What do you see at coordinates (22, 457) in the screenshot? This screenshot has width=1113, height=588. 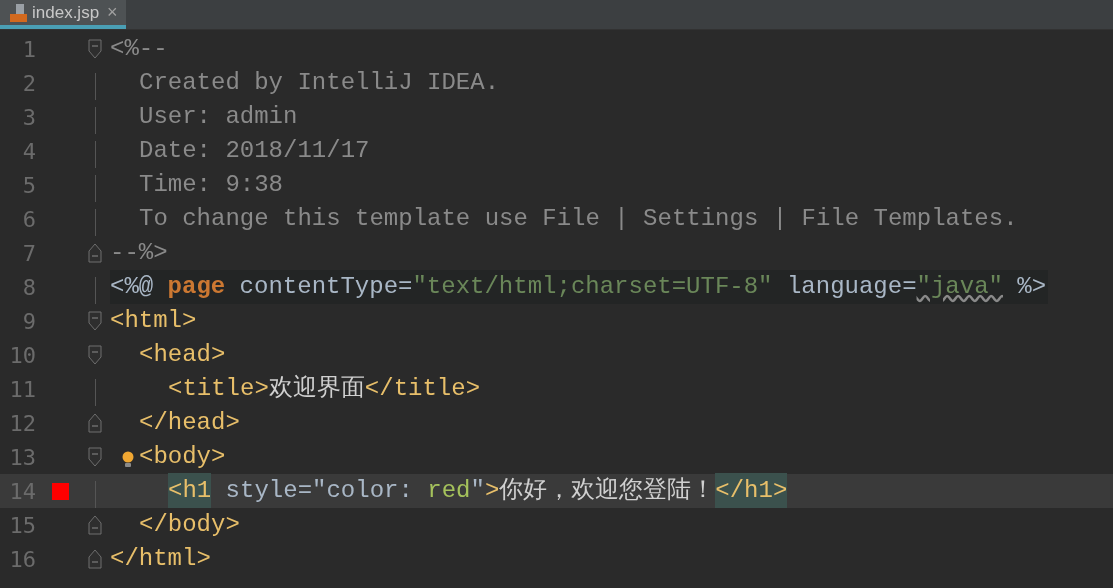 I see `line-number: 13` at bounding box center [22, 457].